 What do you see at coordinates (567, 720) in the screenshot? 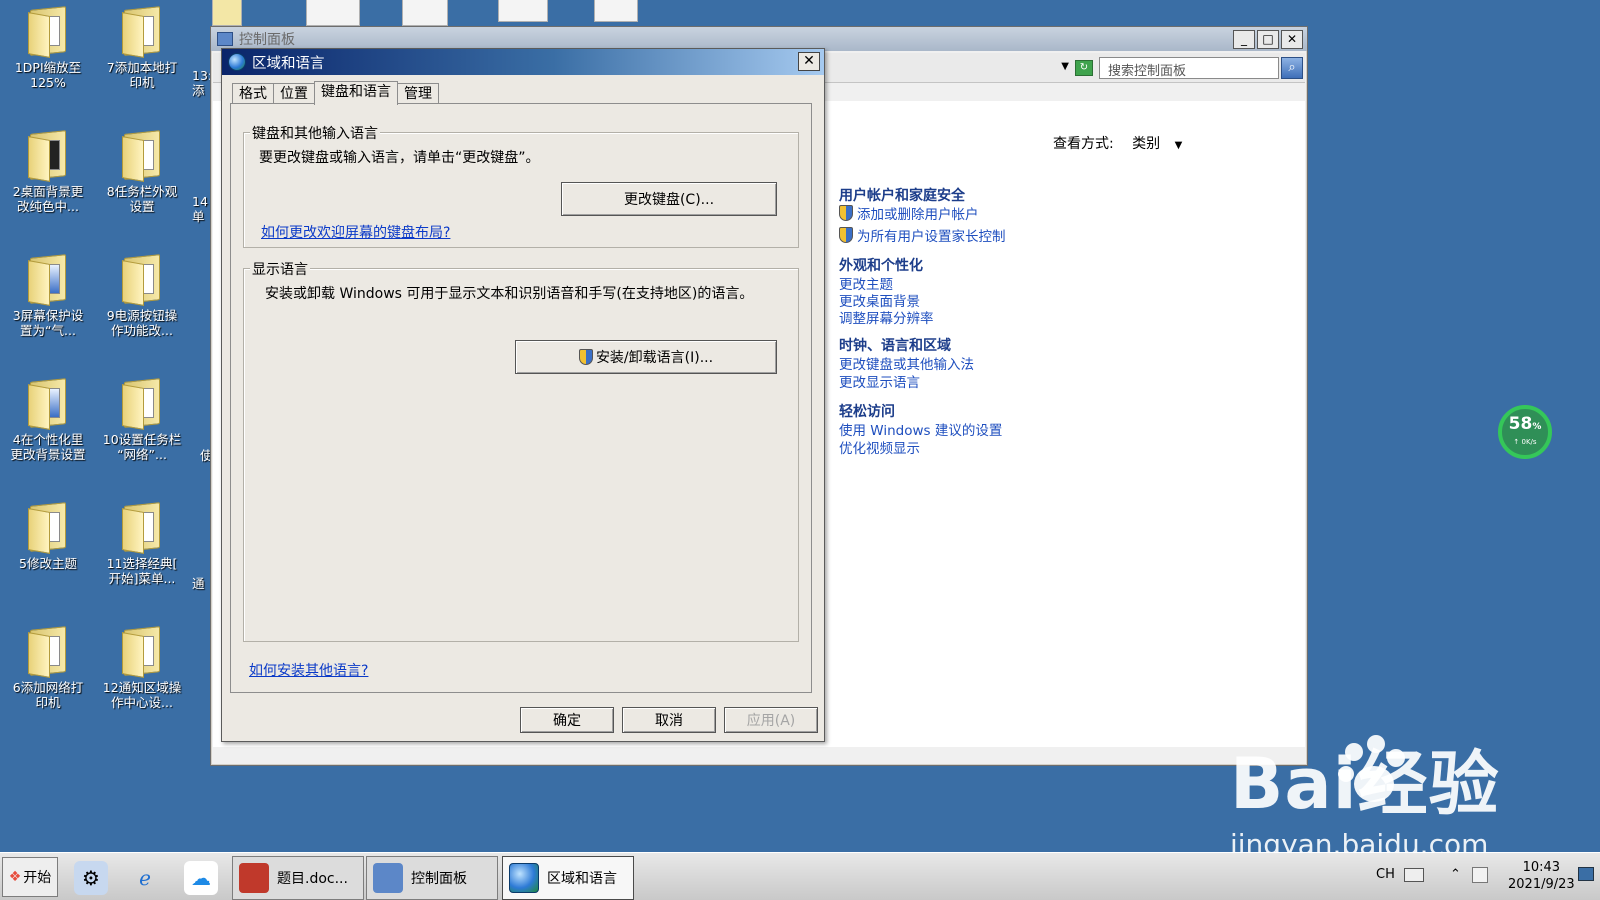
I see `ok-button: 确定` at bounding box center [567, 720].